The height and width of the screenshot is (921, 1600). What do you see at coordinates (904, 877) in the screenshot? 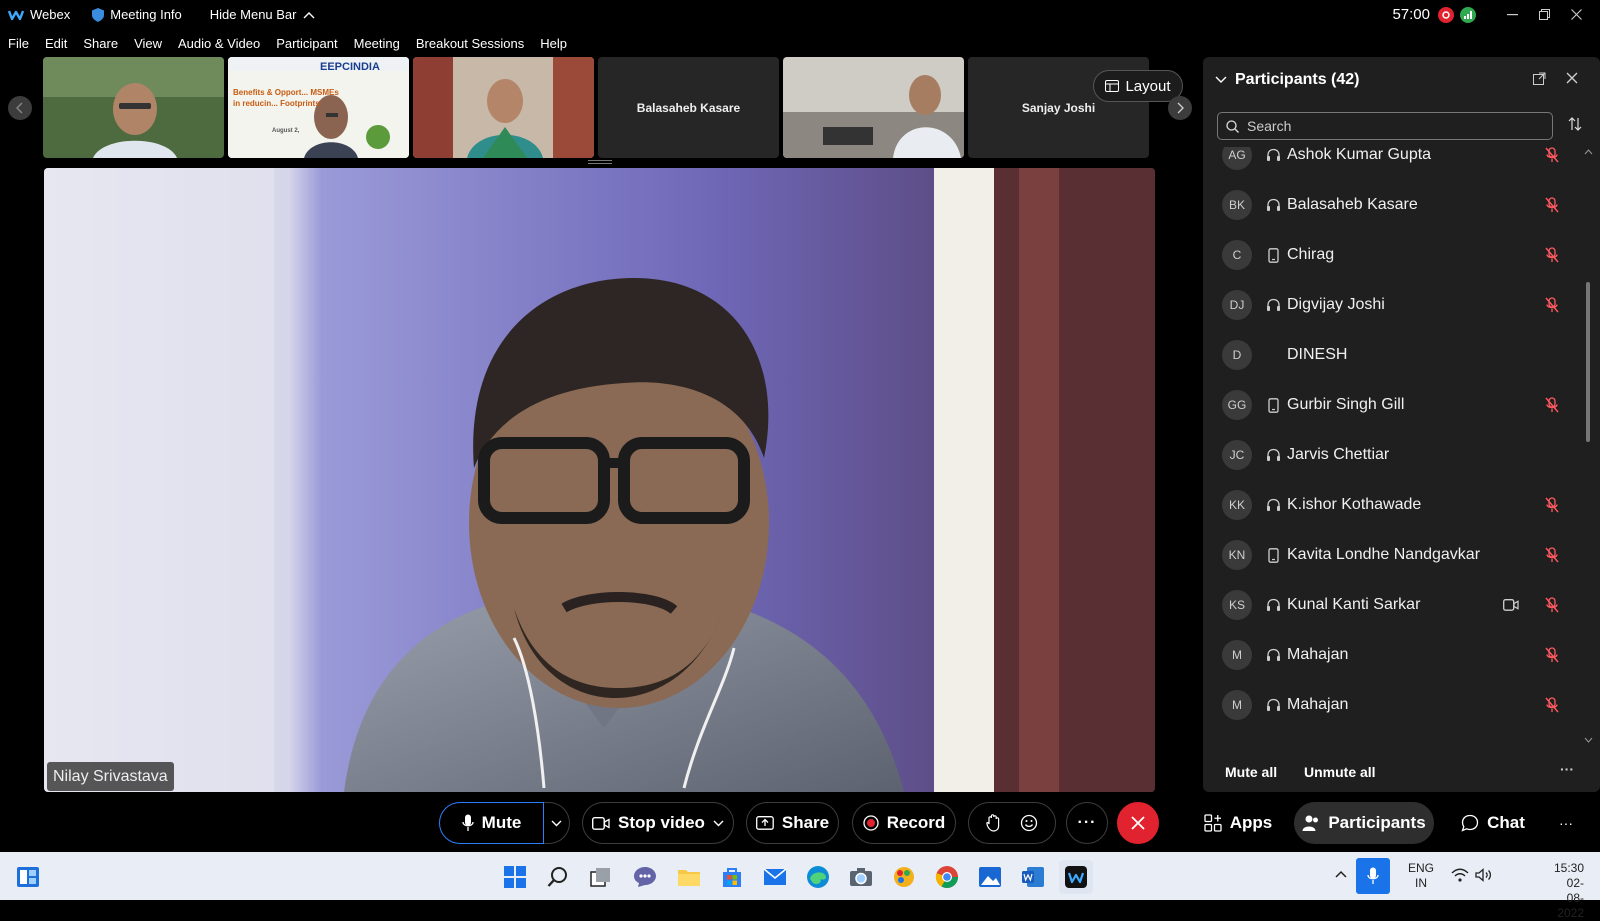
I see `paint-app-icon` at bounding box center [904, 877].